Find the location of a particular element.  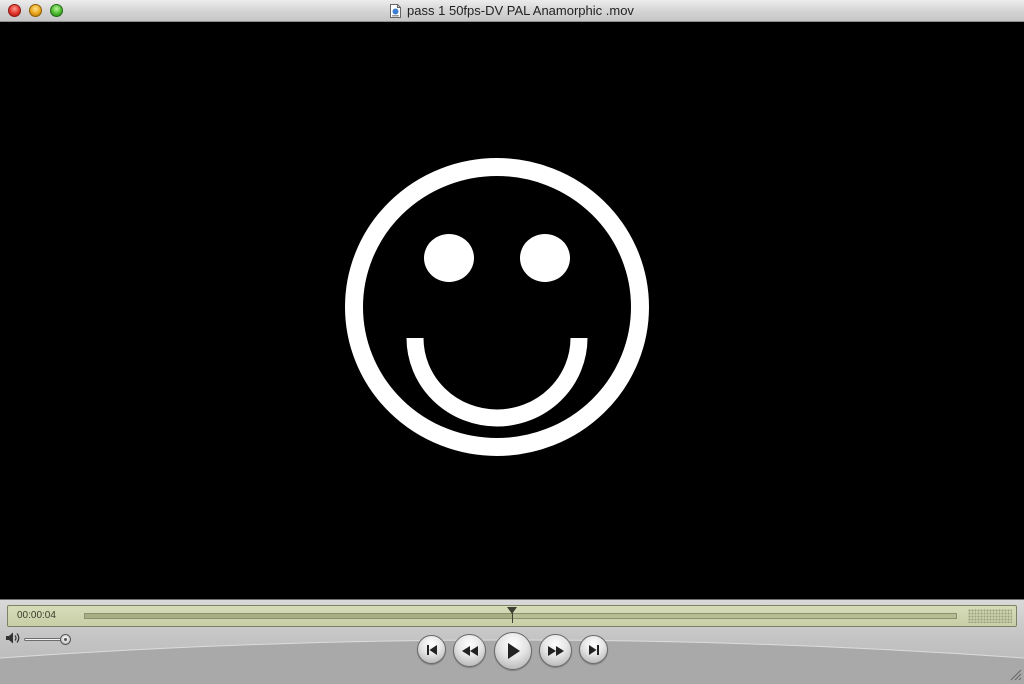

smiley-outline is located at coordinates (497, 307).